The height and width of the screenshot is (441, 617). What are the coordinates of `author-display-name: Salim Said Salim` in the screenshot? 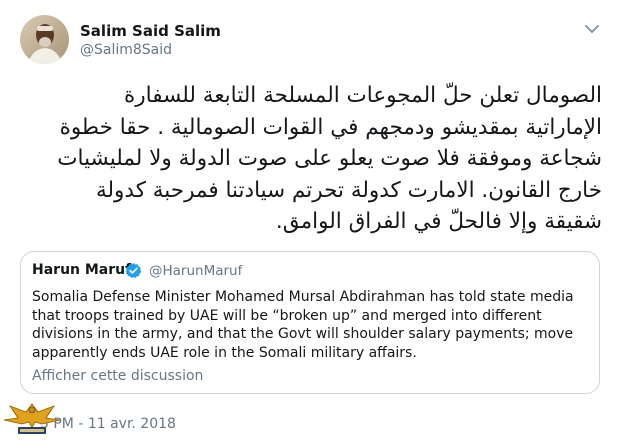 It's located at (150, 31).